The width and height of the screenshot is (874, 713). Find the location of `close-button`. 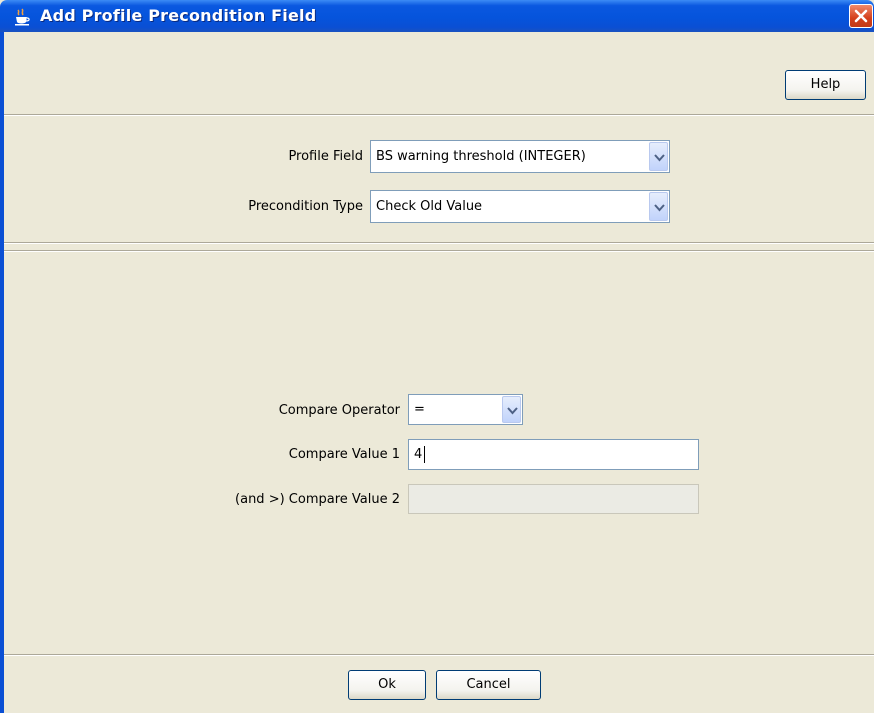

close-button is located at coordinates (861, 16).